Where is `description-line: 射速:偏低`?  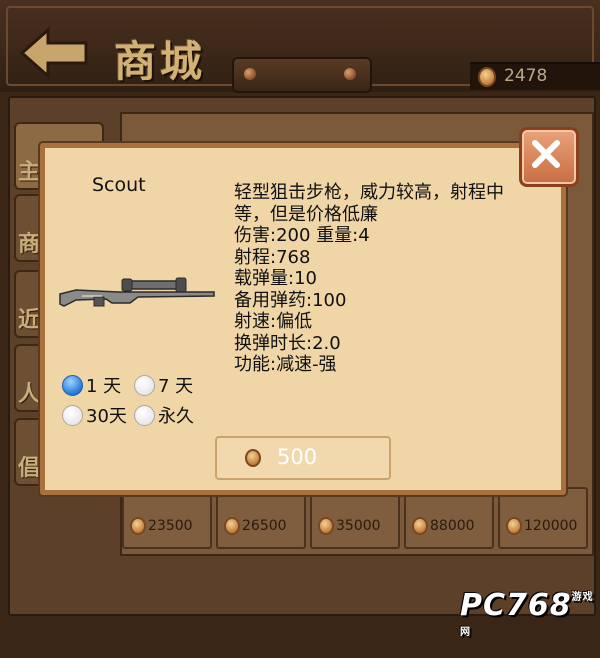
description-line: 射速:偏低 is located at coordinates (273, 321).